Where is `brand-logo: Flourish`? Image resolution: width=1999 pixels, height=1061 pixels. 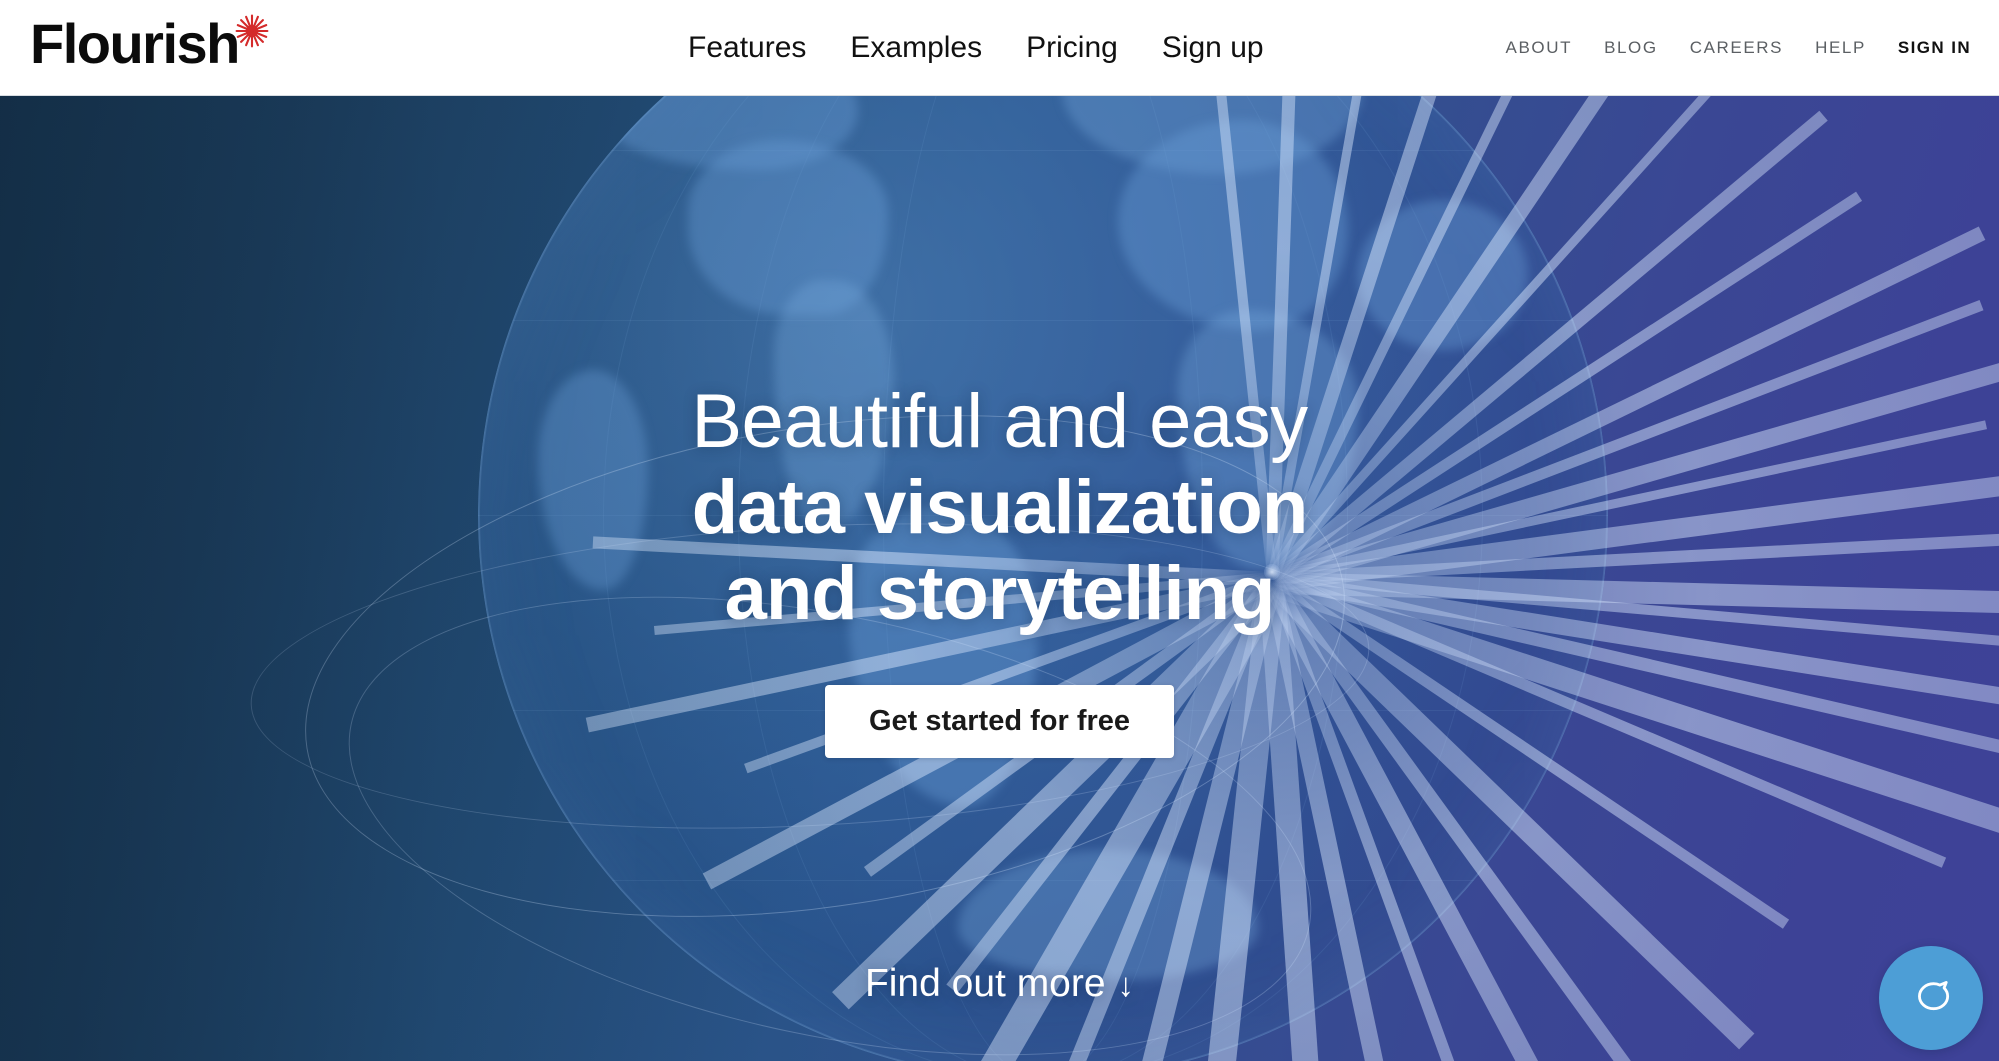
brand-logo: Flourish is located at coordinates (149, 44).